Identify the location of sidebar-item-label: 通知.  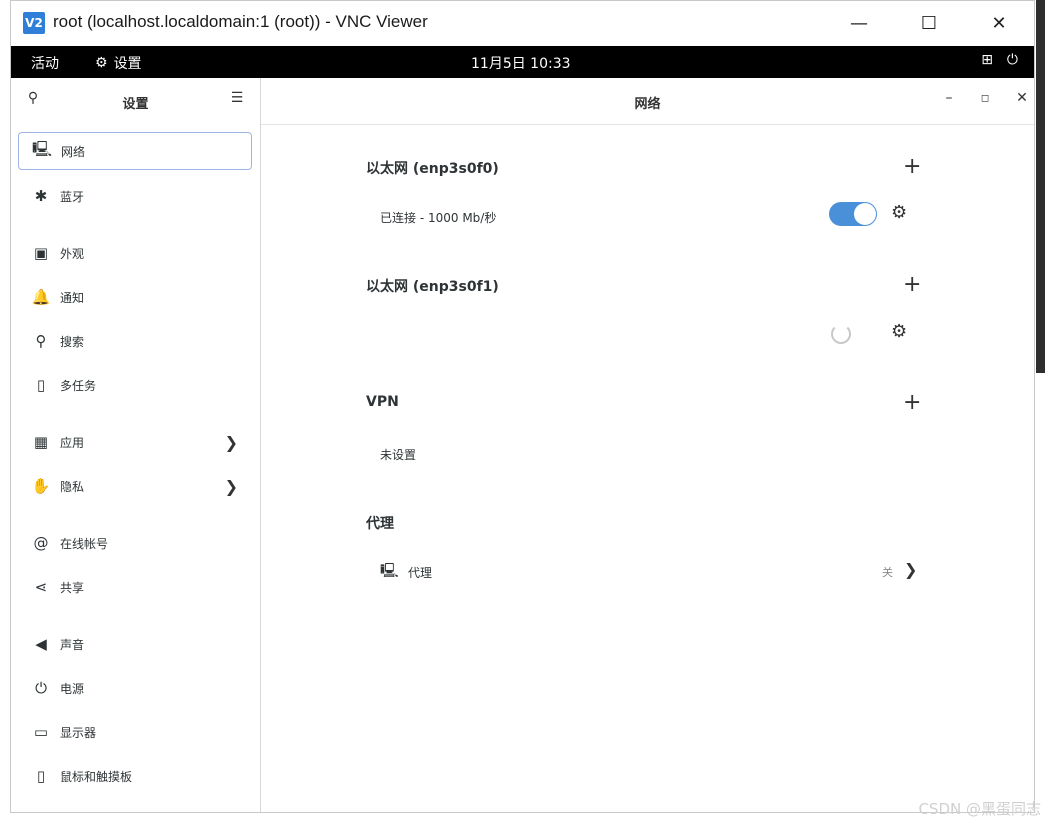
(72, 297).